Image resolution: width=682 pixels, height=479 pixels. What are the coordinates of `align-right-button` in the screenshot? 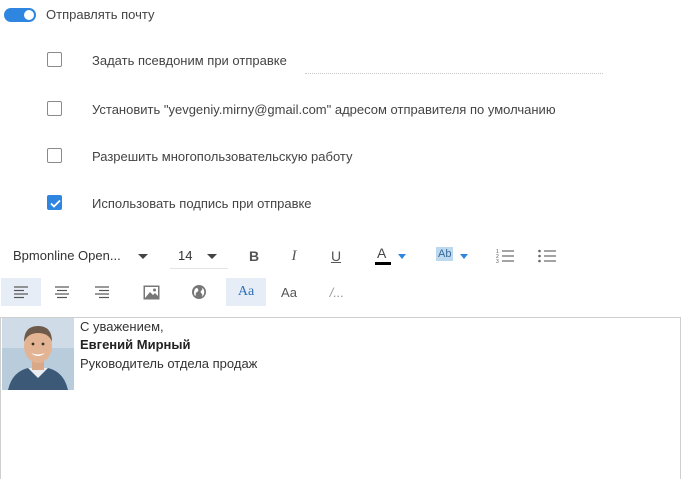 It's located at (102, 292).